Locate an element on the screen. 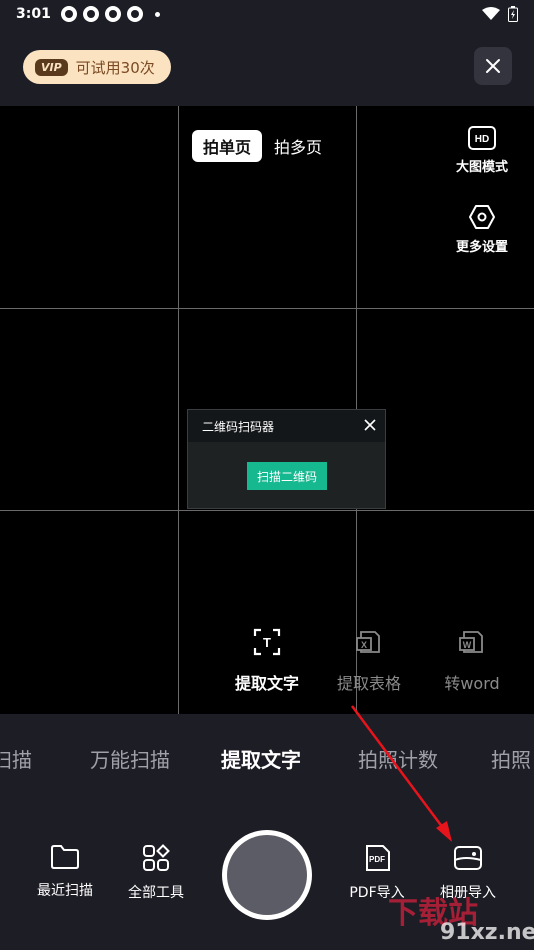 This screenshot has height=950, width=534. word-icon: W is located at coordinates (471, 642).